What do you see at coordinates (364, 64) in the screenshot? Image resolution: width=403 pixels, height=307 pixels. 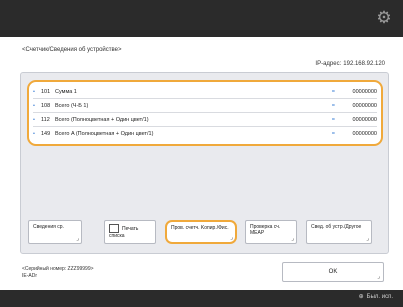 I see `ip-value: 192.168.92.120` at bounding box center [364, 64].